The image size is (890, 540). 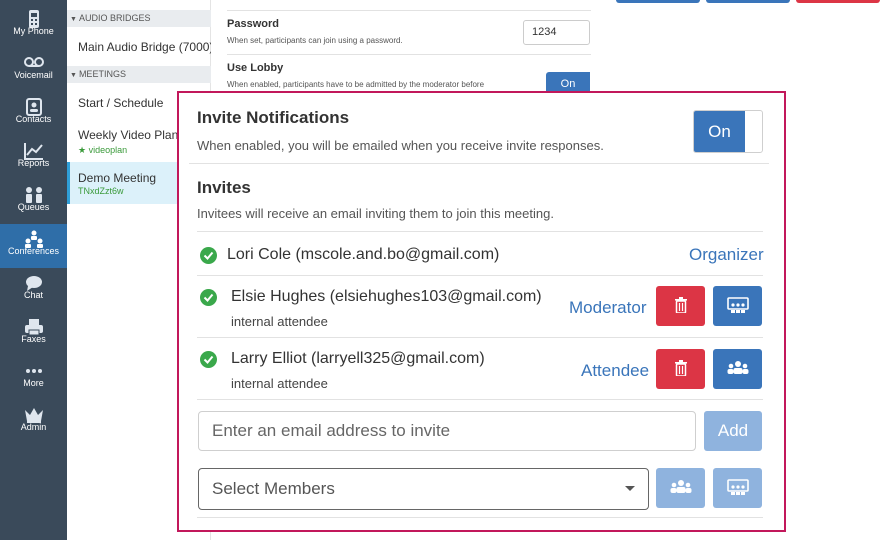 I want to click on crown-icon, so click(x=33, y=411).